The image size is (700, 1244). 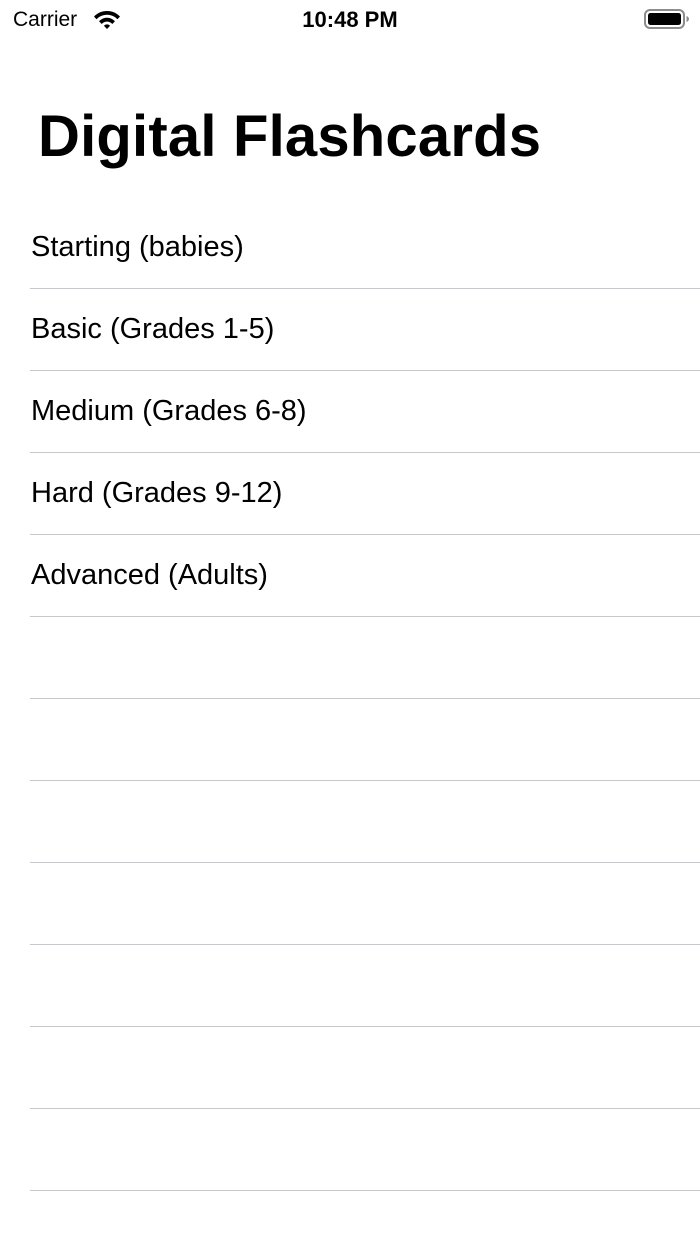 I want to click on list-item-hard: Hard (Grades 9-12), so click(x=350, y=494).